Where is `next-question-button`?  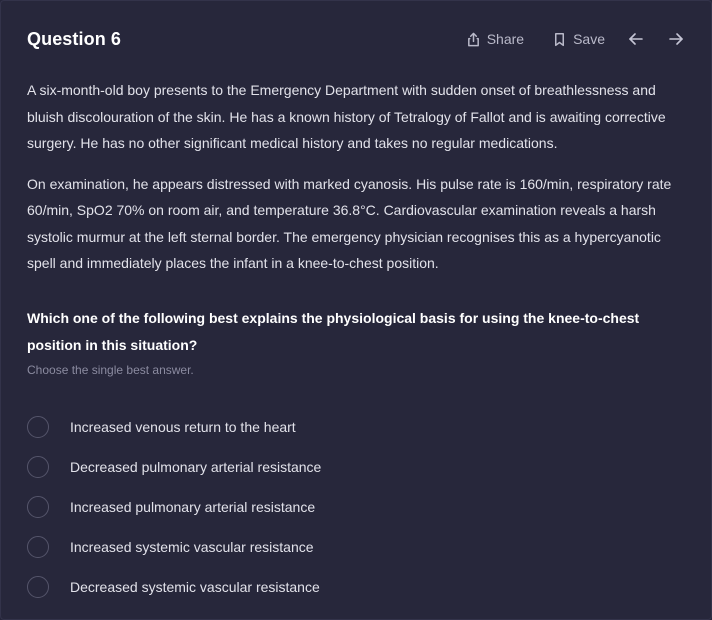 next-question-button is located at coordinates (676, 39).